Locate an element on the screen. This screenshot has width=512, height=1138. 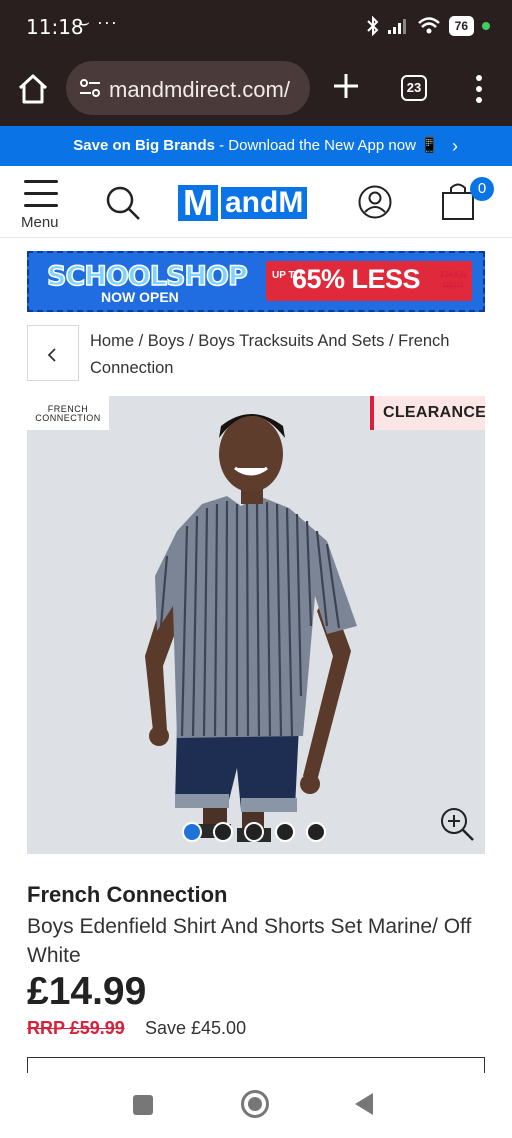
site-header: Menu M andM is located at coordinates (256, 202).